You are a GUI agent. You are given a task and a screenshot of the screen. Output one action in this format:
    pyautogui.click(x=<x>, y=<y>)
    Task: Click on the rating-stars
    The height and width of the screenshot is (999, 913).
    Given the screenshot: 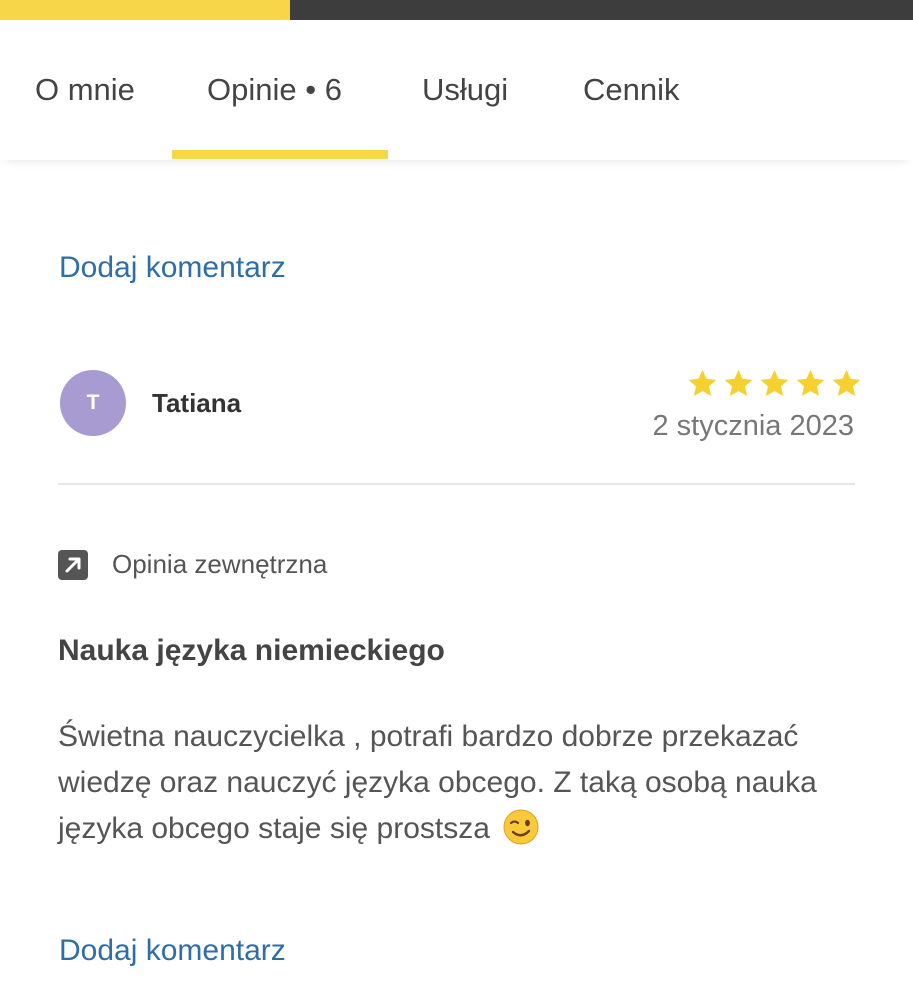 What is the action you would take?
    pyautogui.click(x=774, y=384)
    